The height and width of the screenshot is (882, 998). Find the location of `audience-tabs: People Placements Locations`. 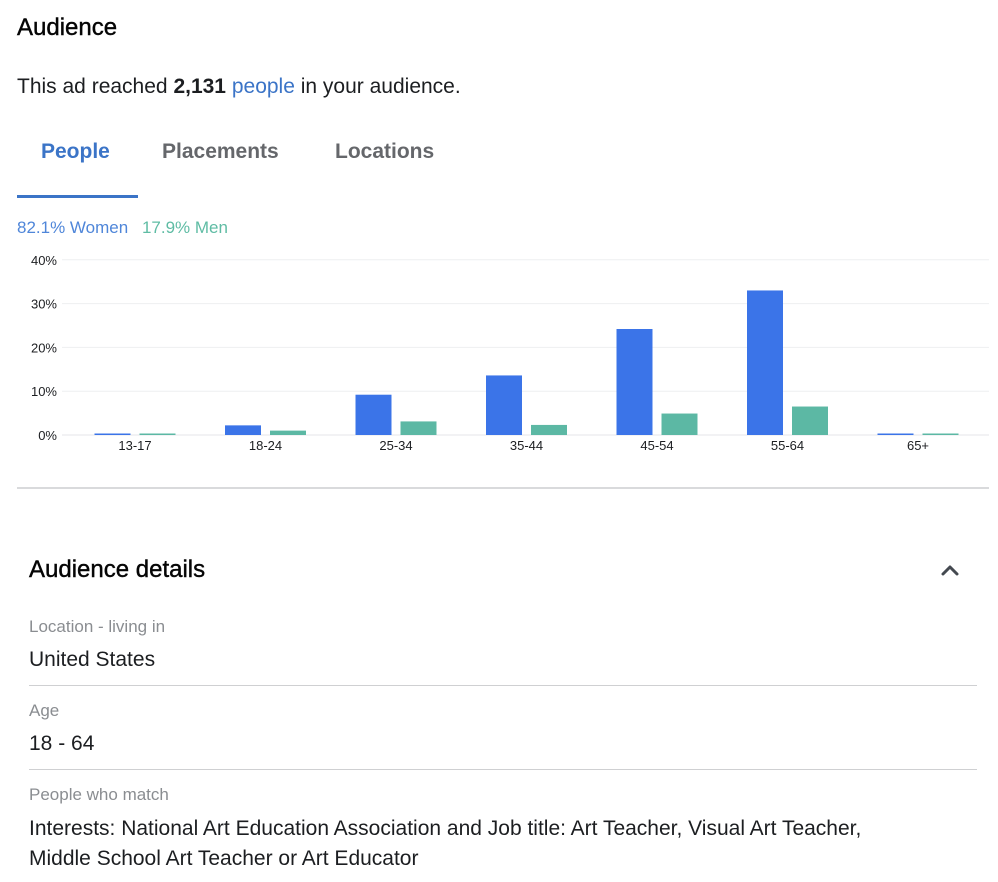

audience-tabs: People Placements Locations is located at coordinates (267, 164).